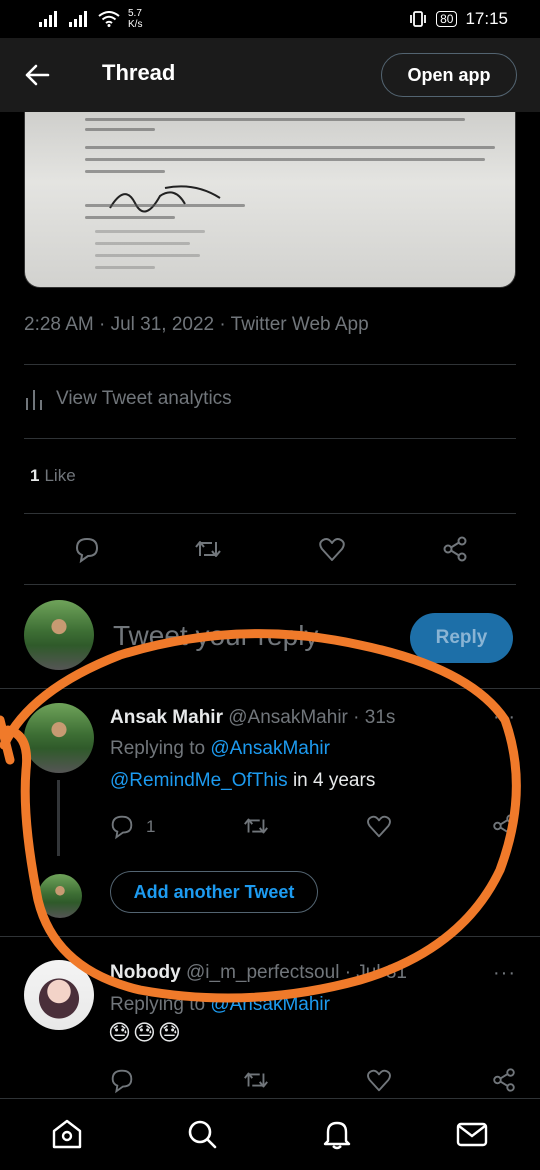 Image resolution: width=540 pixels, height=1170 pixels. I want to click on messages-envelope-icon, so click(472, 1134).